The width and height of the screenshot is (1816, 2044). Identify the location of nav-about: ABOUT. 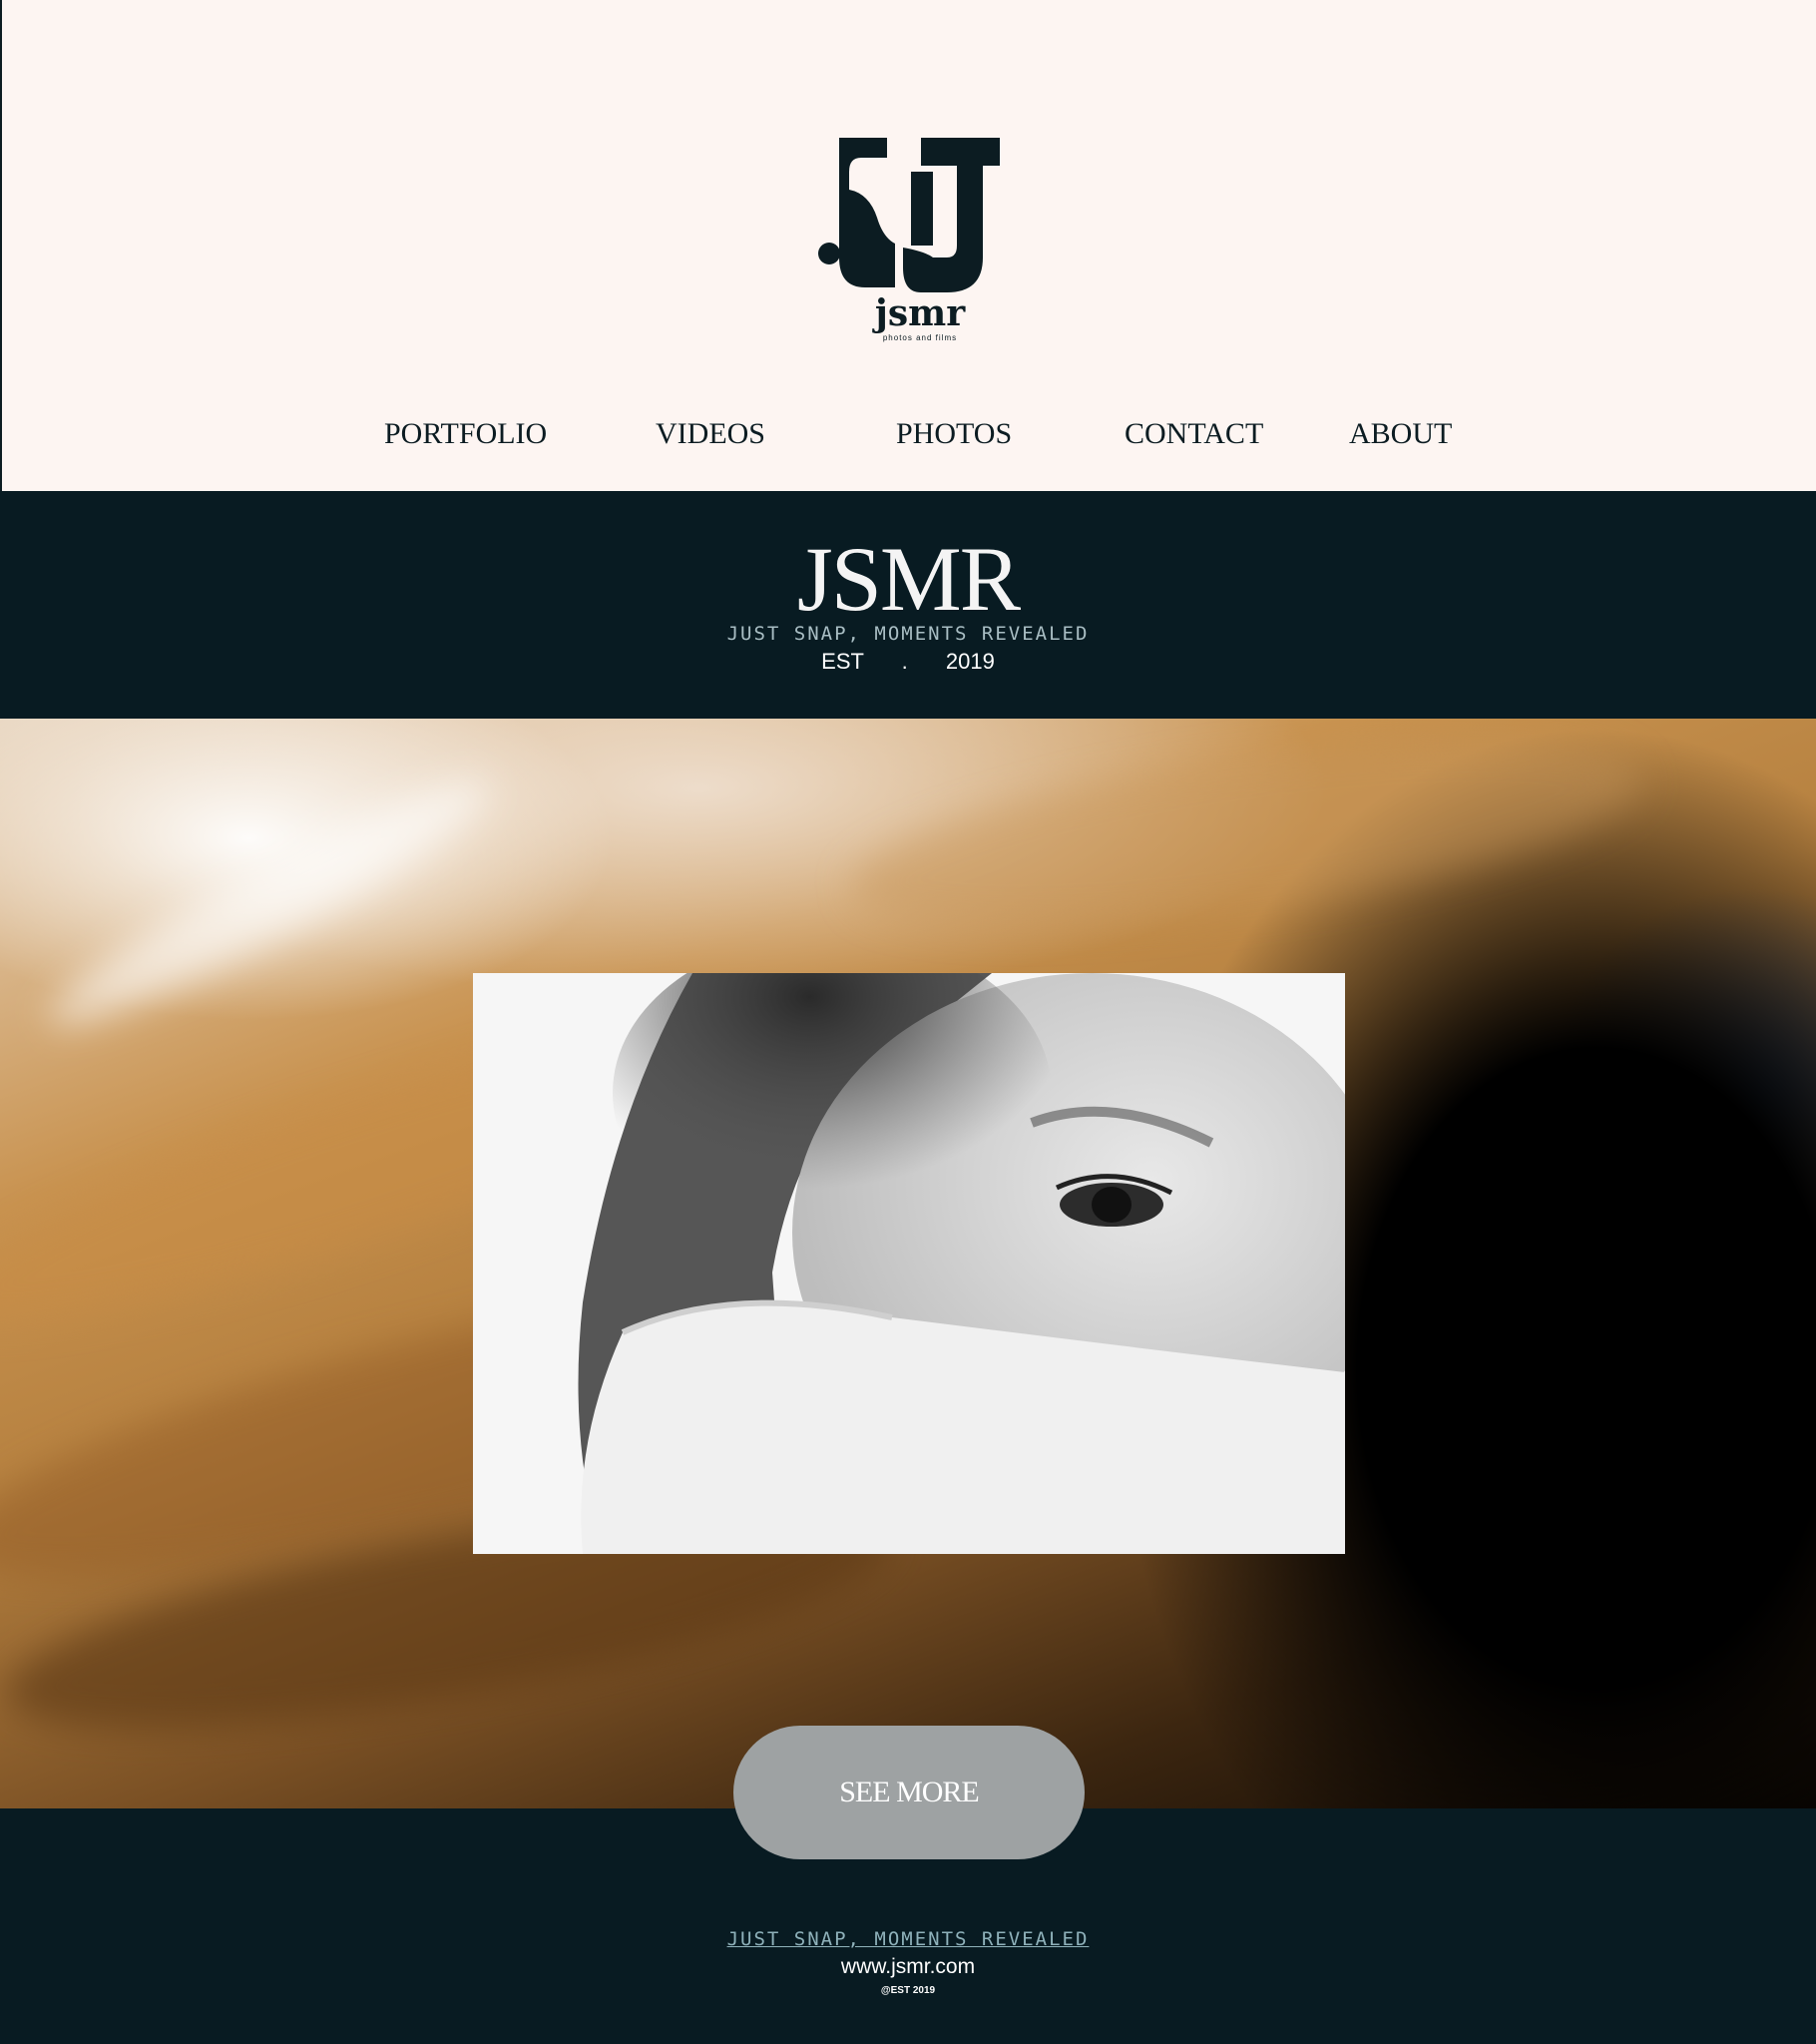
(1400, 434).